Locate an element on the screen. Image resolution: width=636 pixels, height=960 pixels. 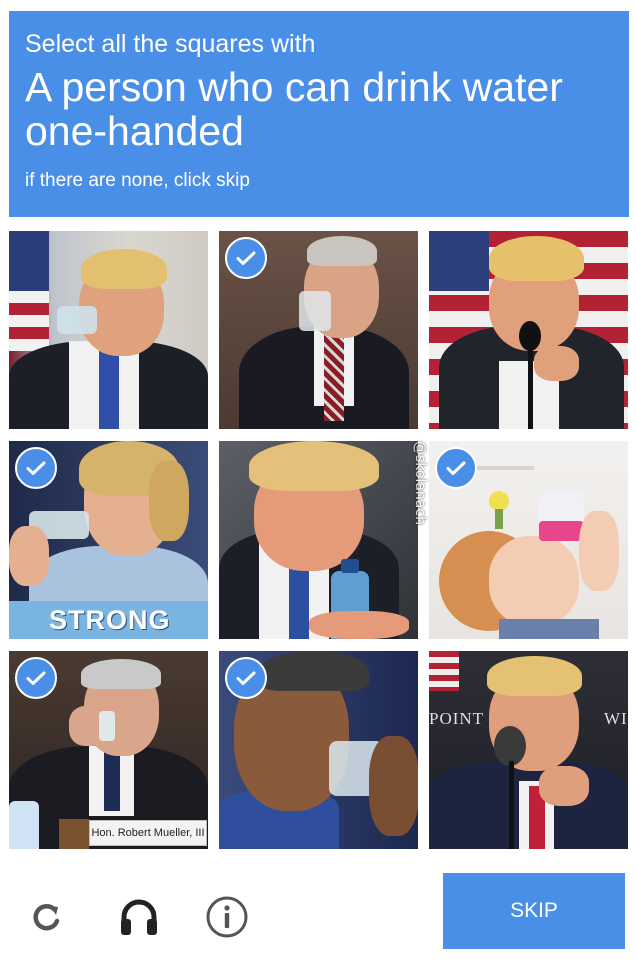
reload-icon is located at coordinates (47, 917).